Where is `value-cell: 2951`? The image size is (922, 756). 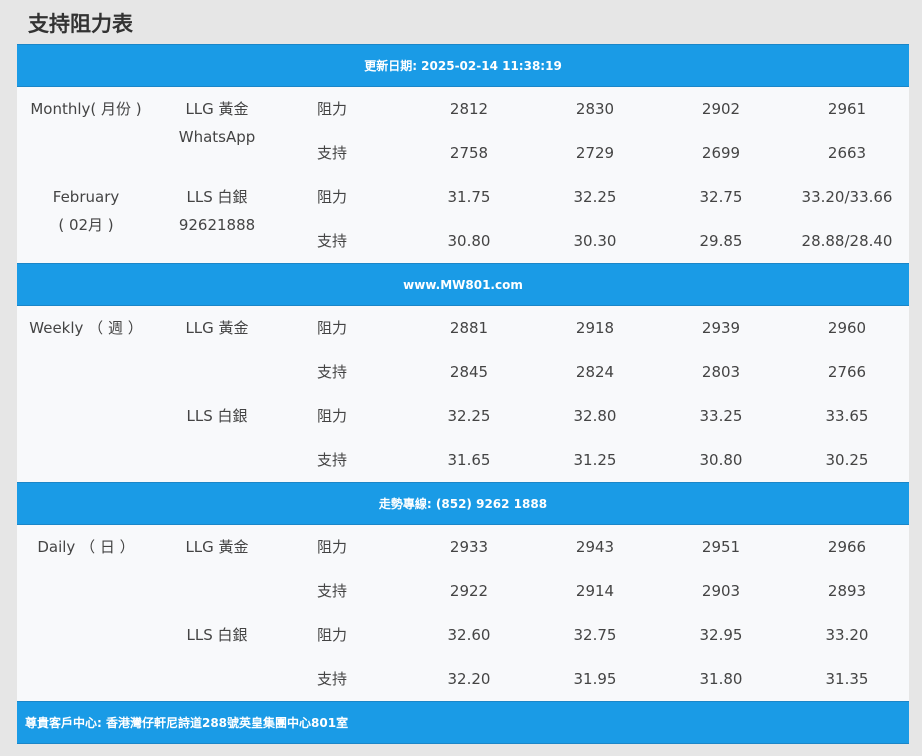
value-cell: 2951 is located at coordinates (721, 547).